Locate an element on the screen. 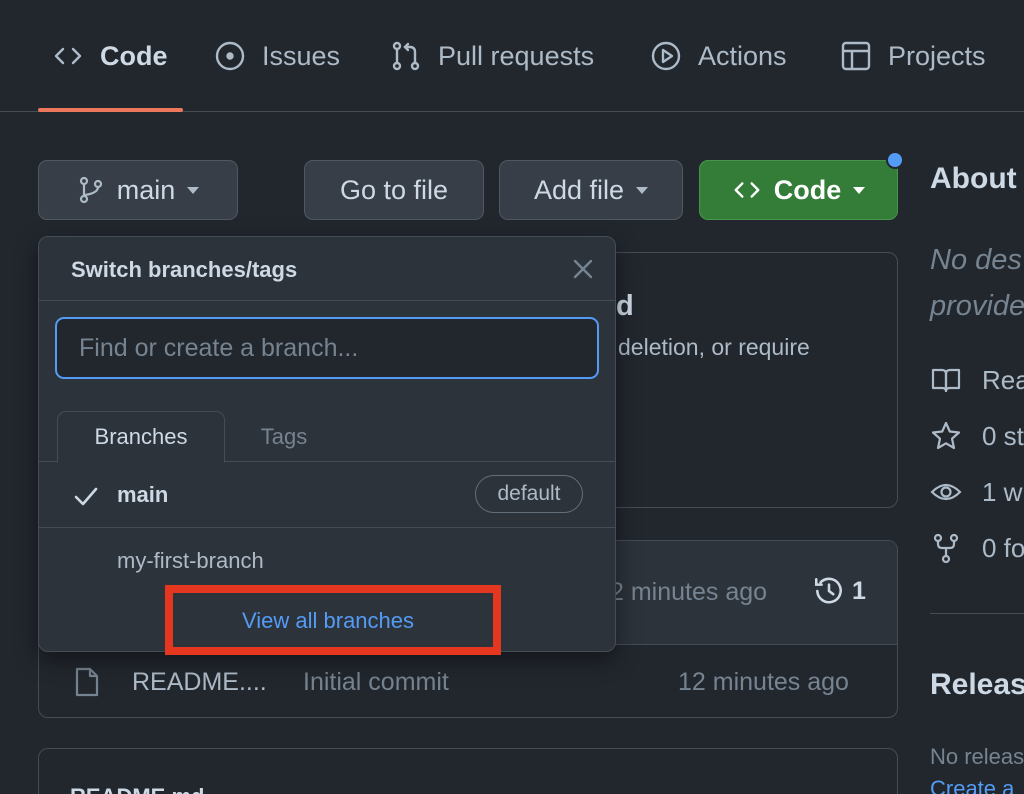  commit-count: 1 is located at coordinates (859, 590).